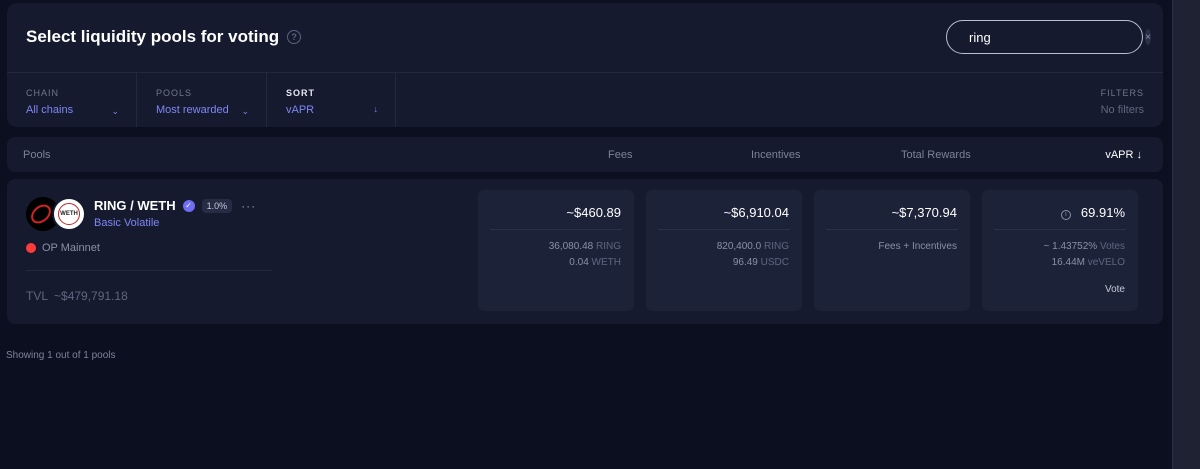 This screenshot has width=1200, height=469. What do you see at coordinates (924, 212) in the screenshot?
I see `total-rewards-total: ~$7,370.94` at bounding box center [924, 212].